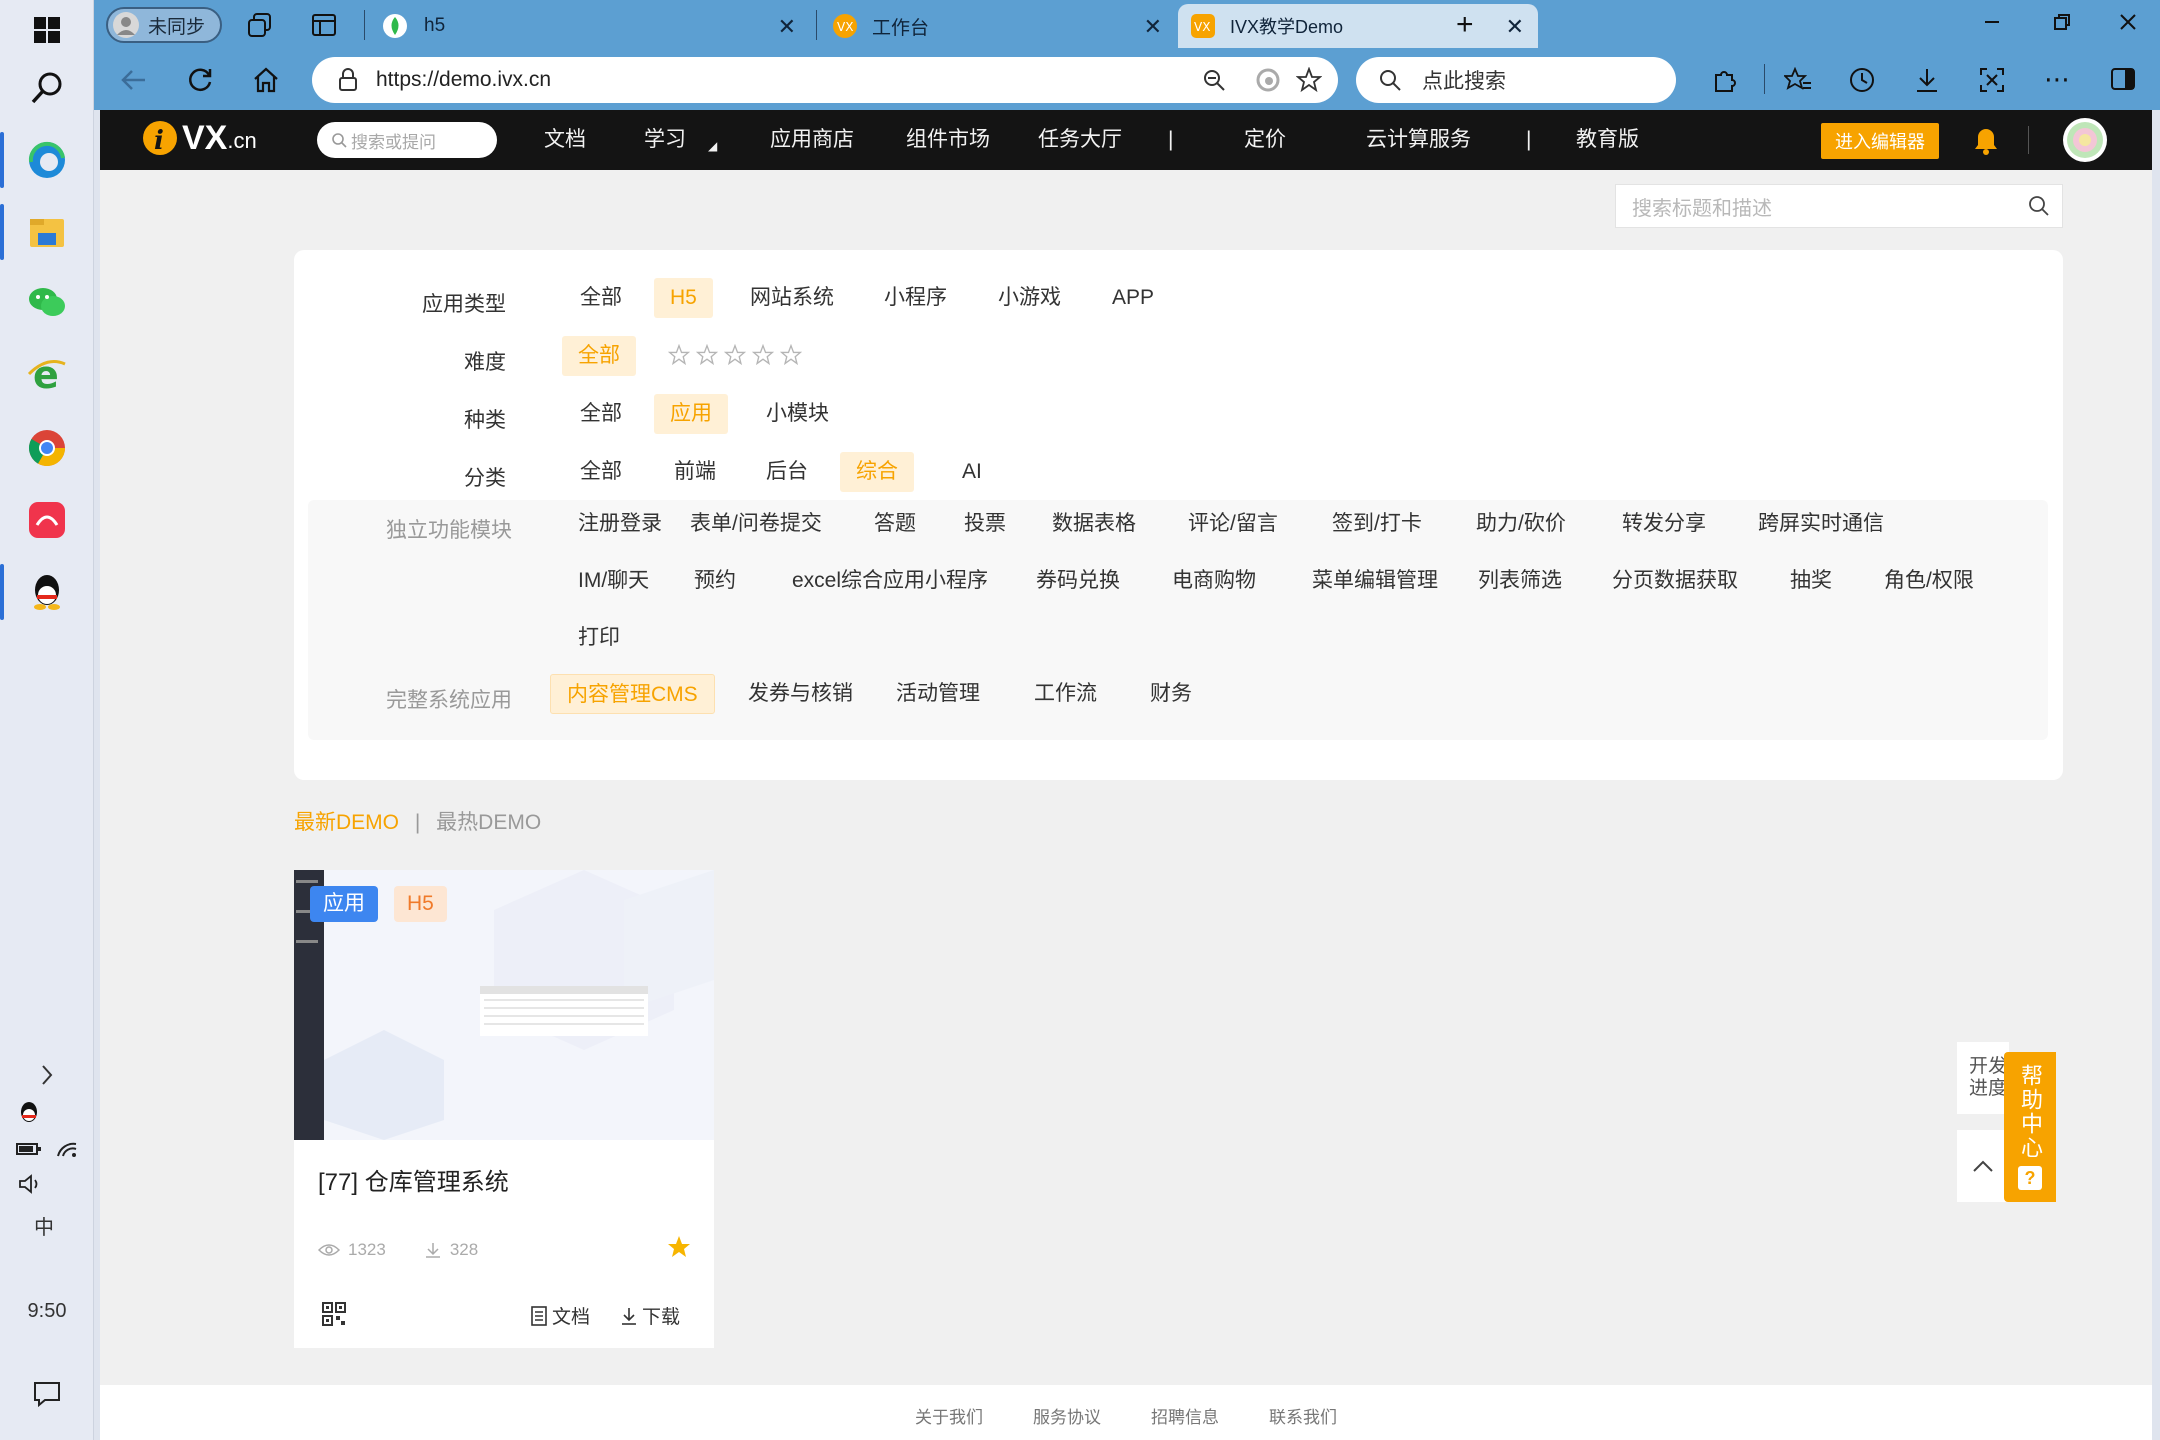 Image resolution: width=2160 pixels, height=1440 pixels. I want to click on tab-ivx-demo: VX IVX教学Demo ✕, so click(1358, 26).